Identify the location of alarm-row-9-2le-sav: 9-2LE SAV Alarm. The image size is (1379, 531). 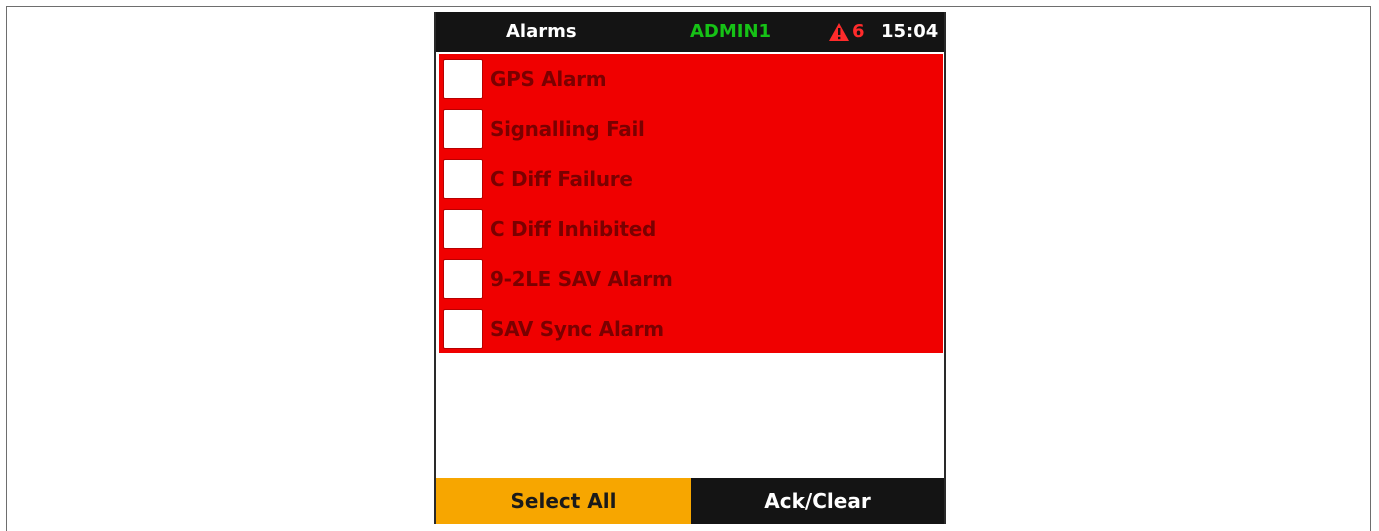
(691, 279).